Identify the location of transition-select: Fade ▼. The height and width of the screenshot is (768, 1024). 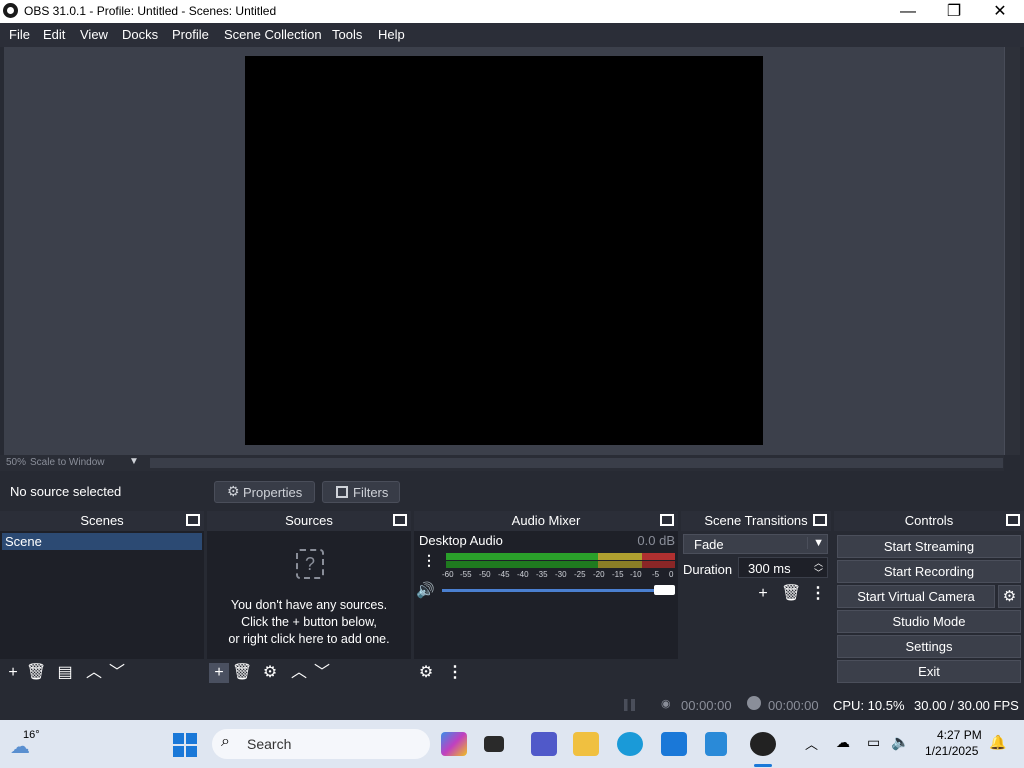
(755, 544).